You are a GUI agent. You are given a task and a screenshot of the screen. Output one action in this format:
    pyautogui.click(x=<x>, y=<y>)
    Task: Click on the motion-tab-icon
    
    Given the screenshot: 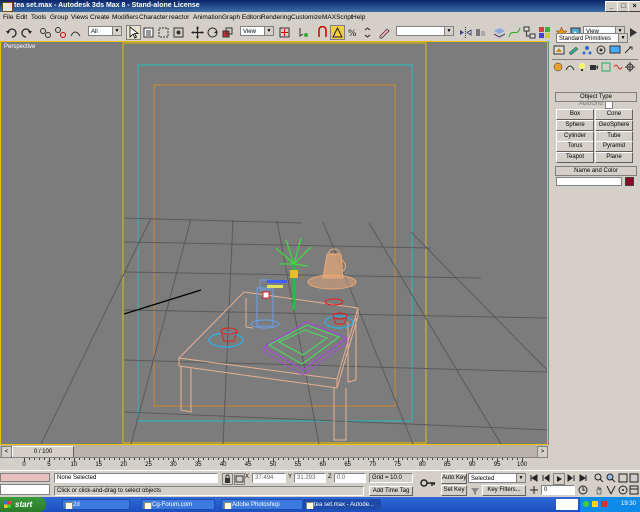 What is the action you would take?
    pyautogui.click(x=601, y=51)
    